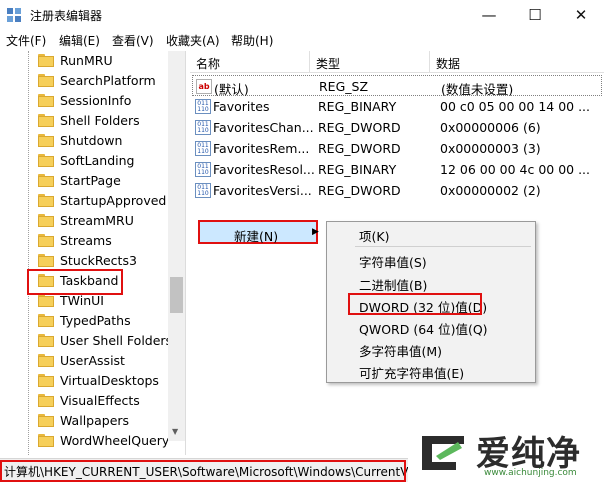  What do you see at coordinates (113, 200) in the screenshot?
I see `tree-item-label: StartupApproved` at bounding box center [113, 200].